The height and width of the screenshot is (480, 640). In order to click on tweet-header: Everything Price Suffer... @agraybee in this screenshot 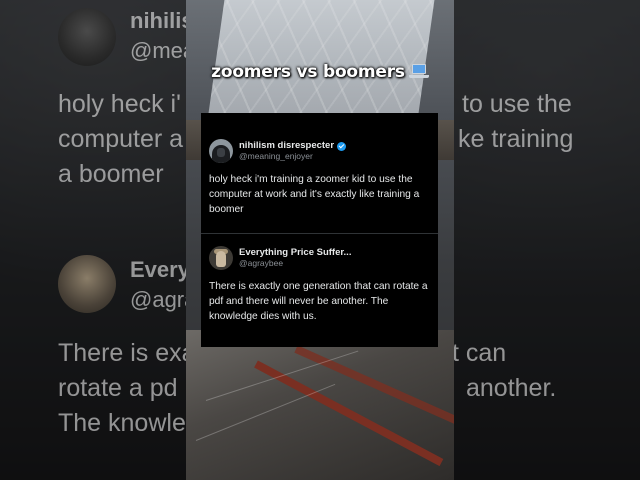, I will do `click(321, 258)`.